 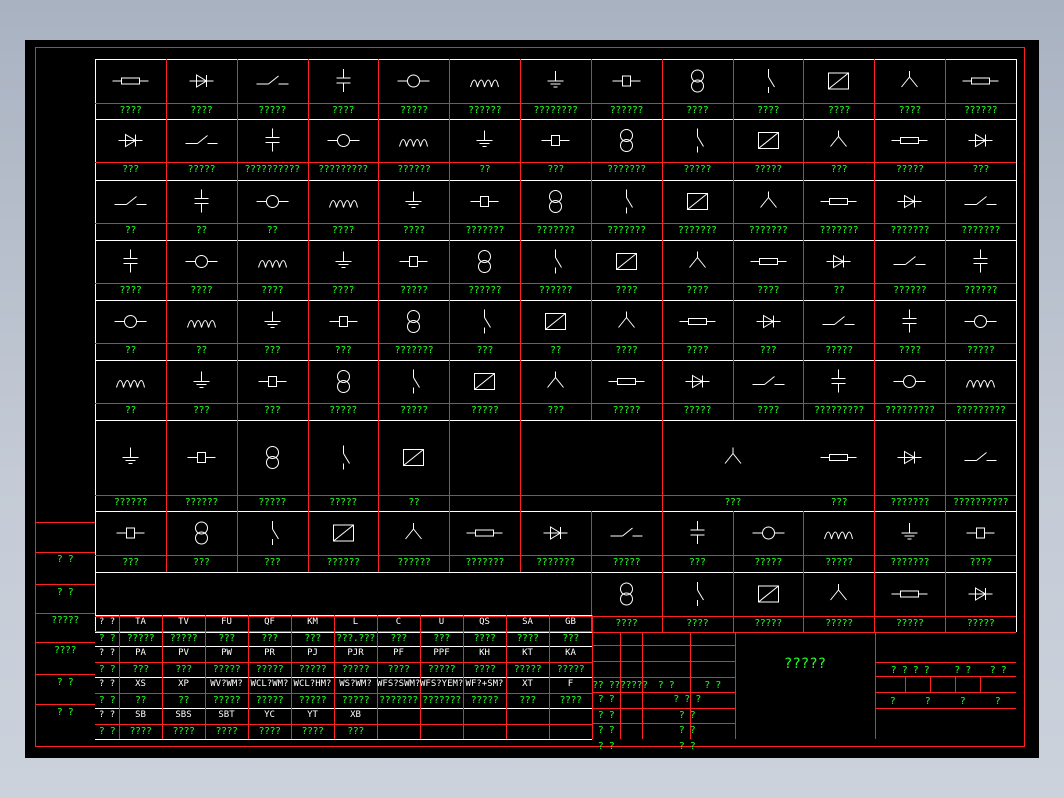 What do you see at coordinates (343, 261) in the screenshot?
I see `emergency-stop-icon` at bounding box center [343, 261].